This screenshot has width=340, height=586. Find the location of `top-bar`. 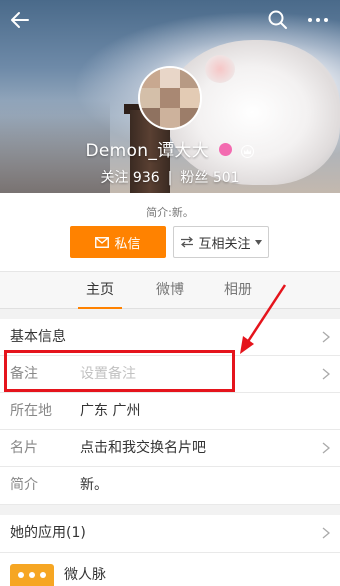

top-bar is located at coordinates (170, 20).